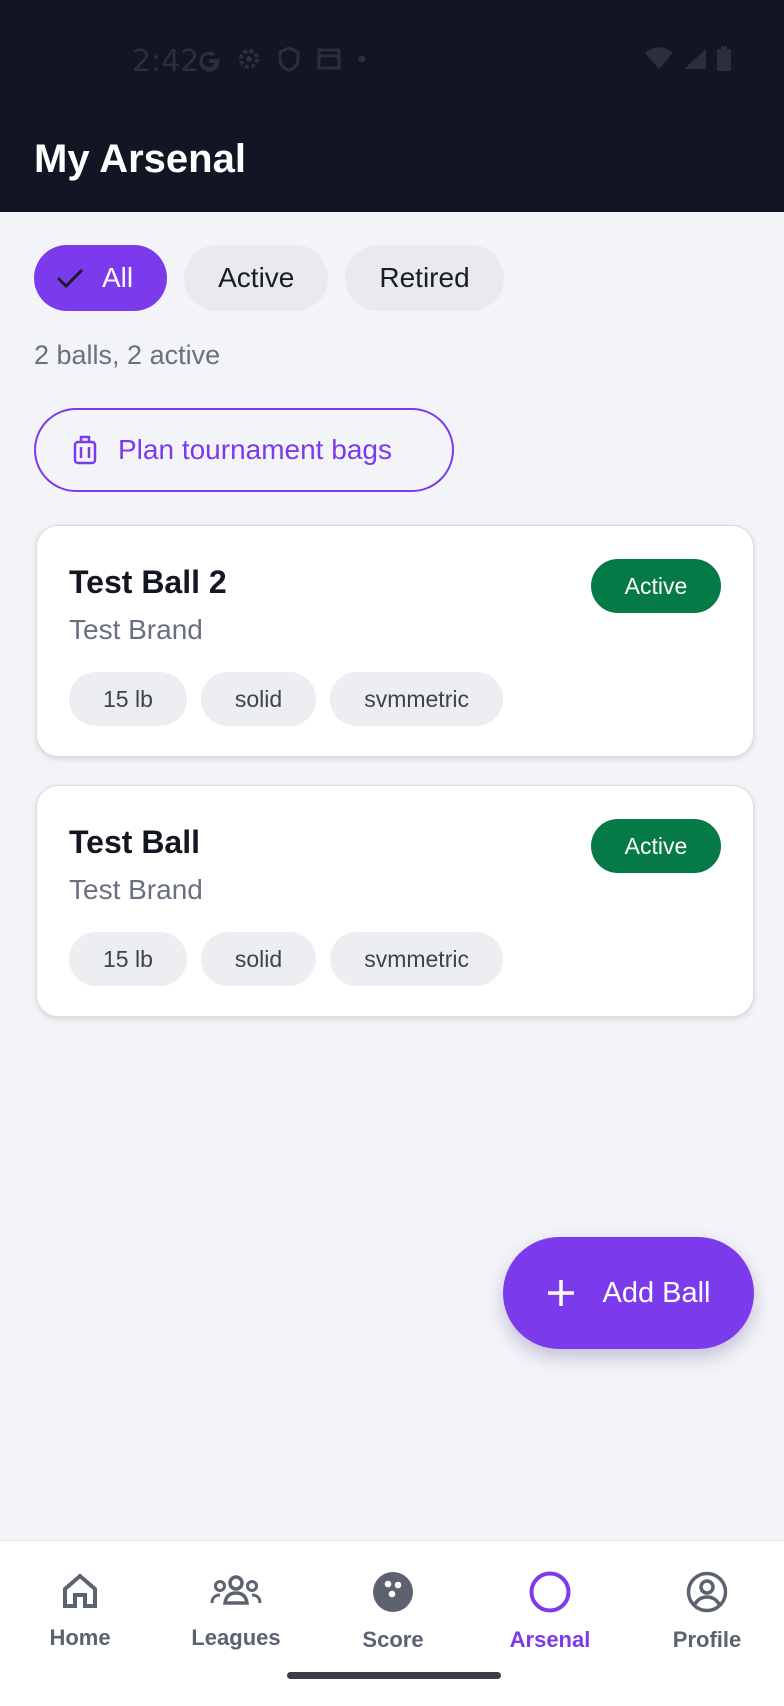  I want to click on ball-name: Test Ball, so click(134, 842).